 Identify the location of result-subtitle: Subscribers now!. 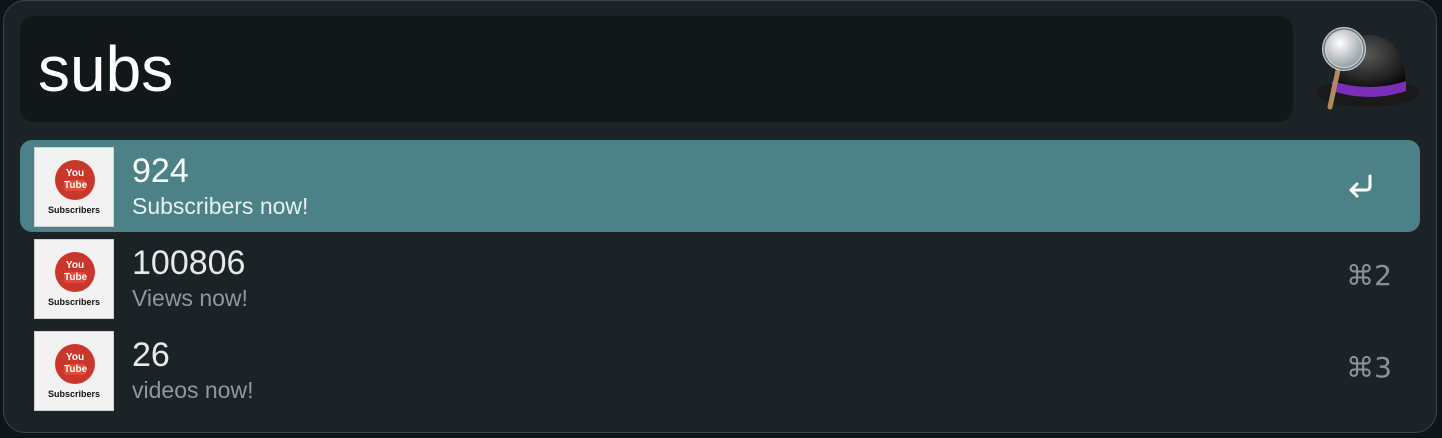
(220, 206).